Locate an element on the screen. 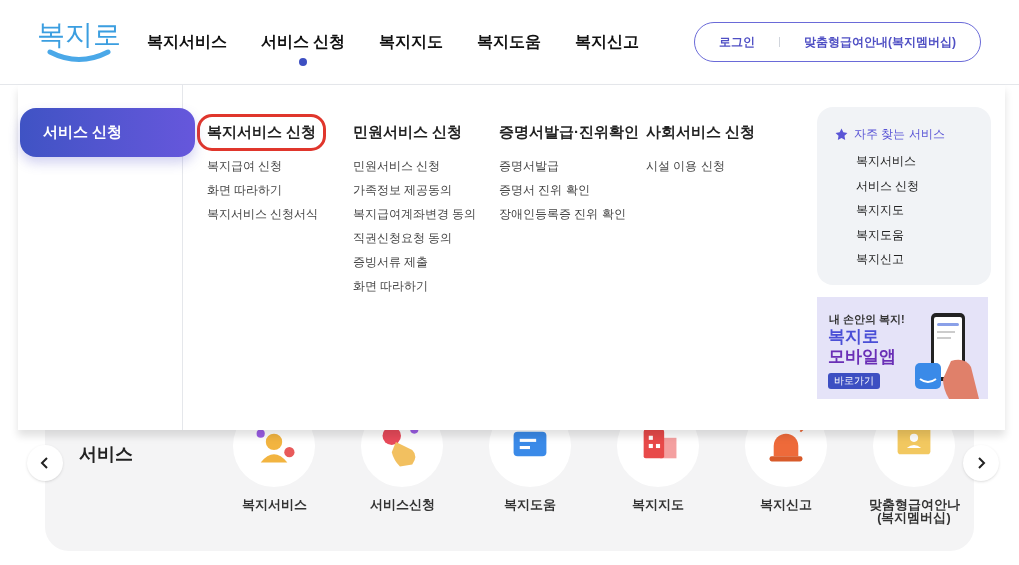 This screenshot has width=1019, height=565. nav-tab: 서비스 신청 is located at coordinates (303, 42).